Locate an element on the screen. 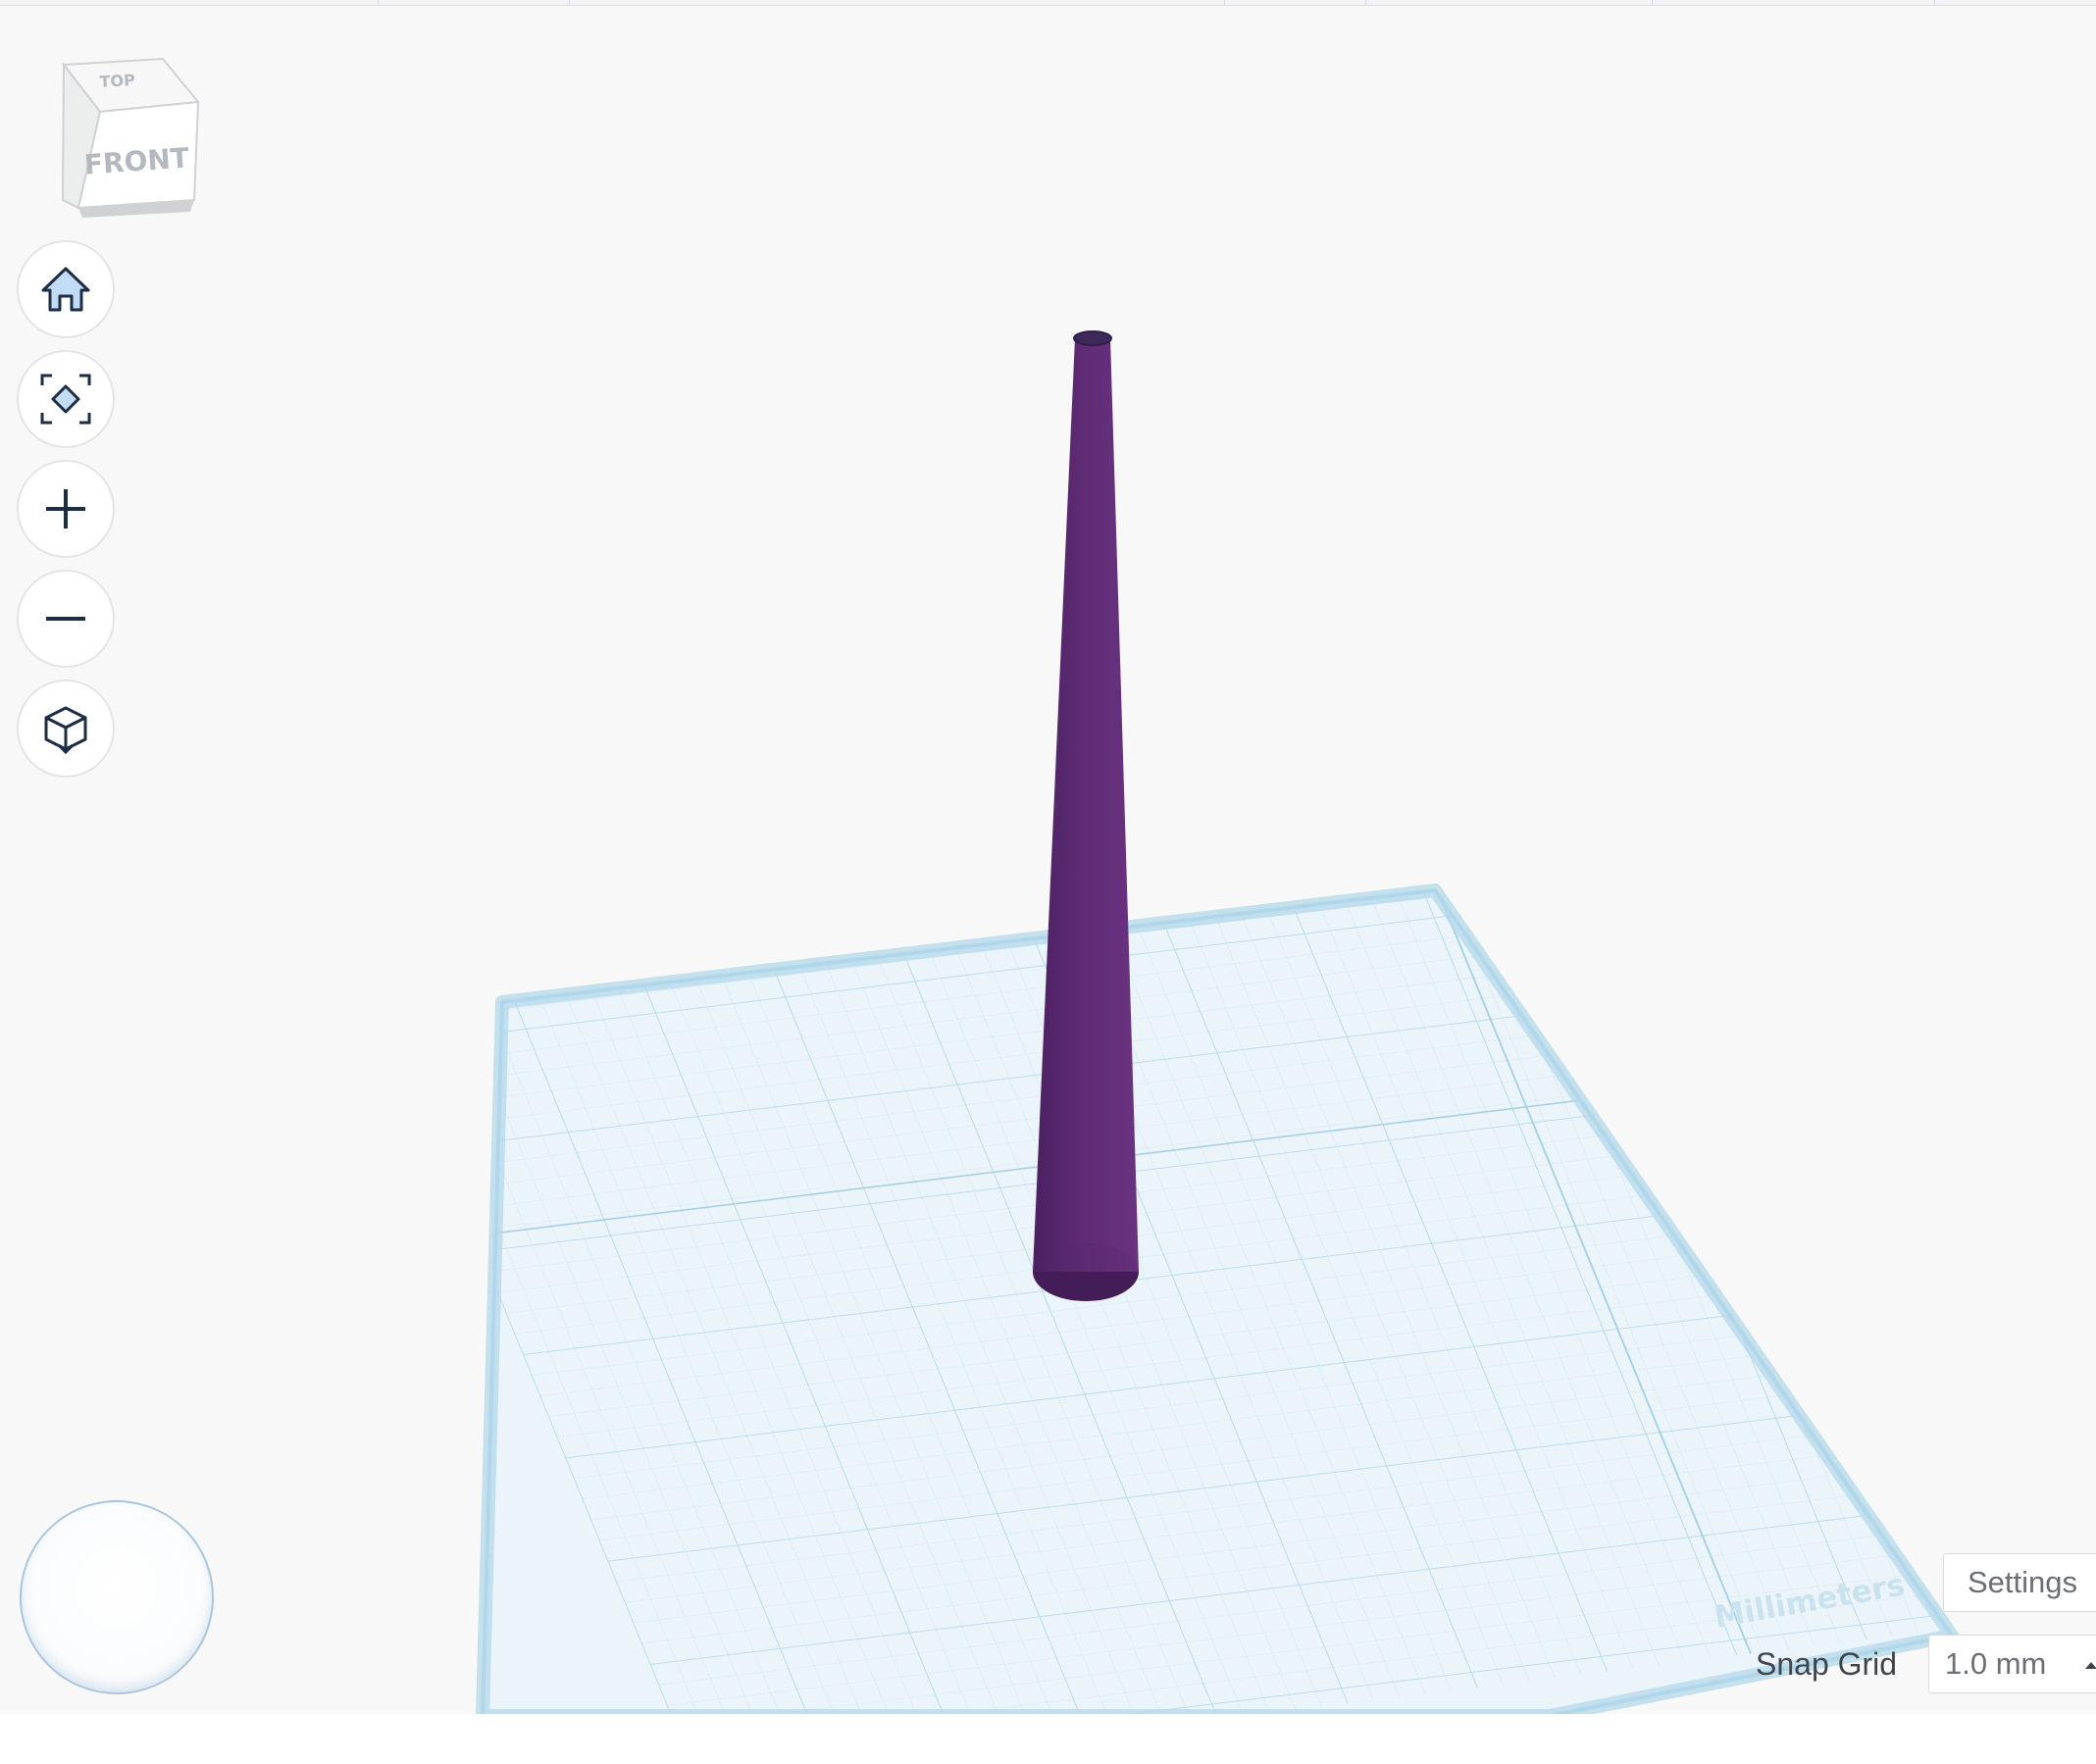  cube-icon is located at coordinates (65, 730).